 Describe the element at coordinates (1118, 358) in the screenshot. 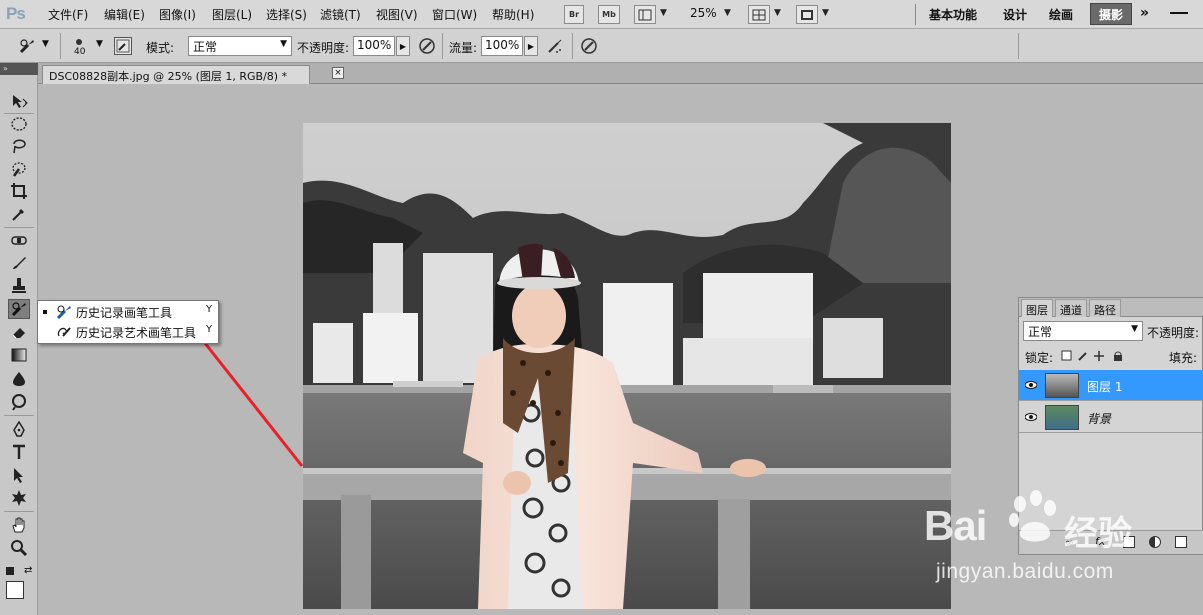

I see `lock-all-icon` at that location.